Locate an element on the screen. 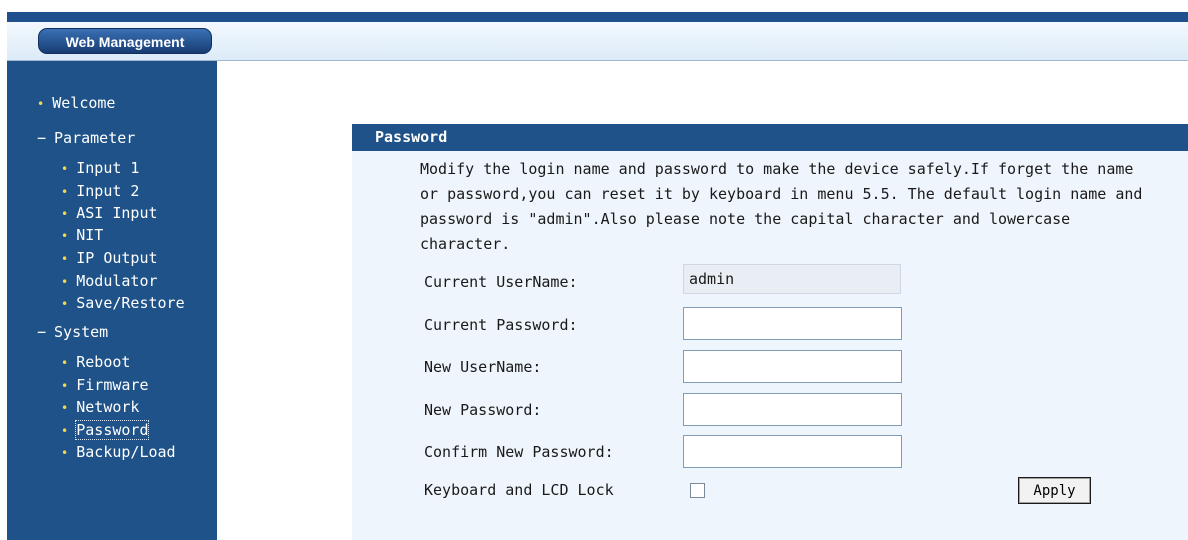  new-username-input is located at coordinates (792, 366).